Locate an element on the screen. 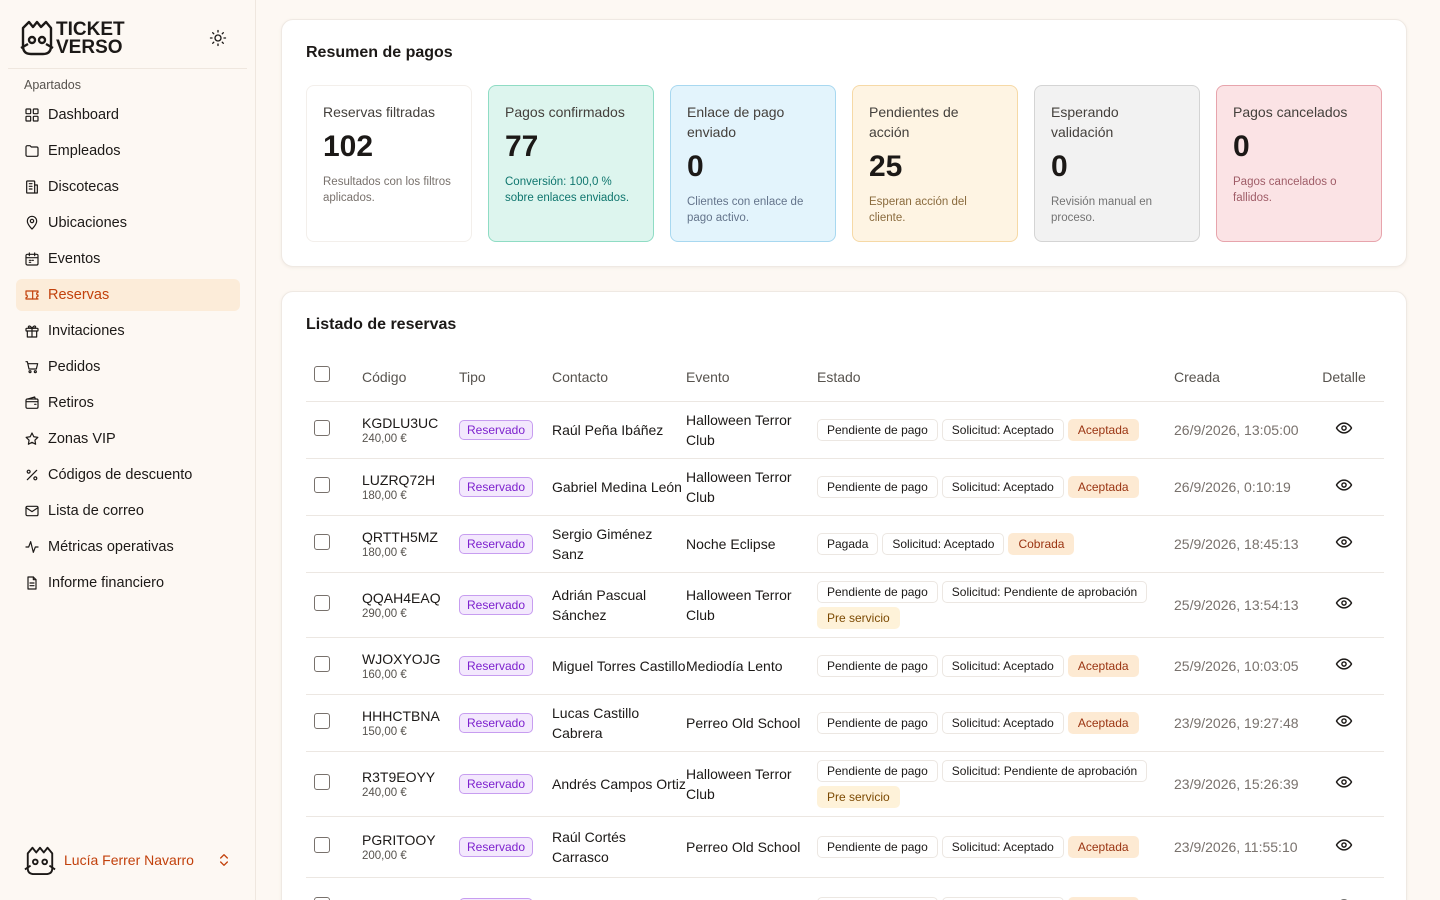 The image size is (1440, 900). sidebar-item-retiros: Retiros is located at coordinates (128, 403).